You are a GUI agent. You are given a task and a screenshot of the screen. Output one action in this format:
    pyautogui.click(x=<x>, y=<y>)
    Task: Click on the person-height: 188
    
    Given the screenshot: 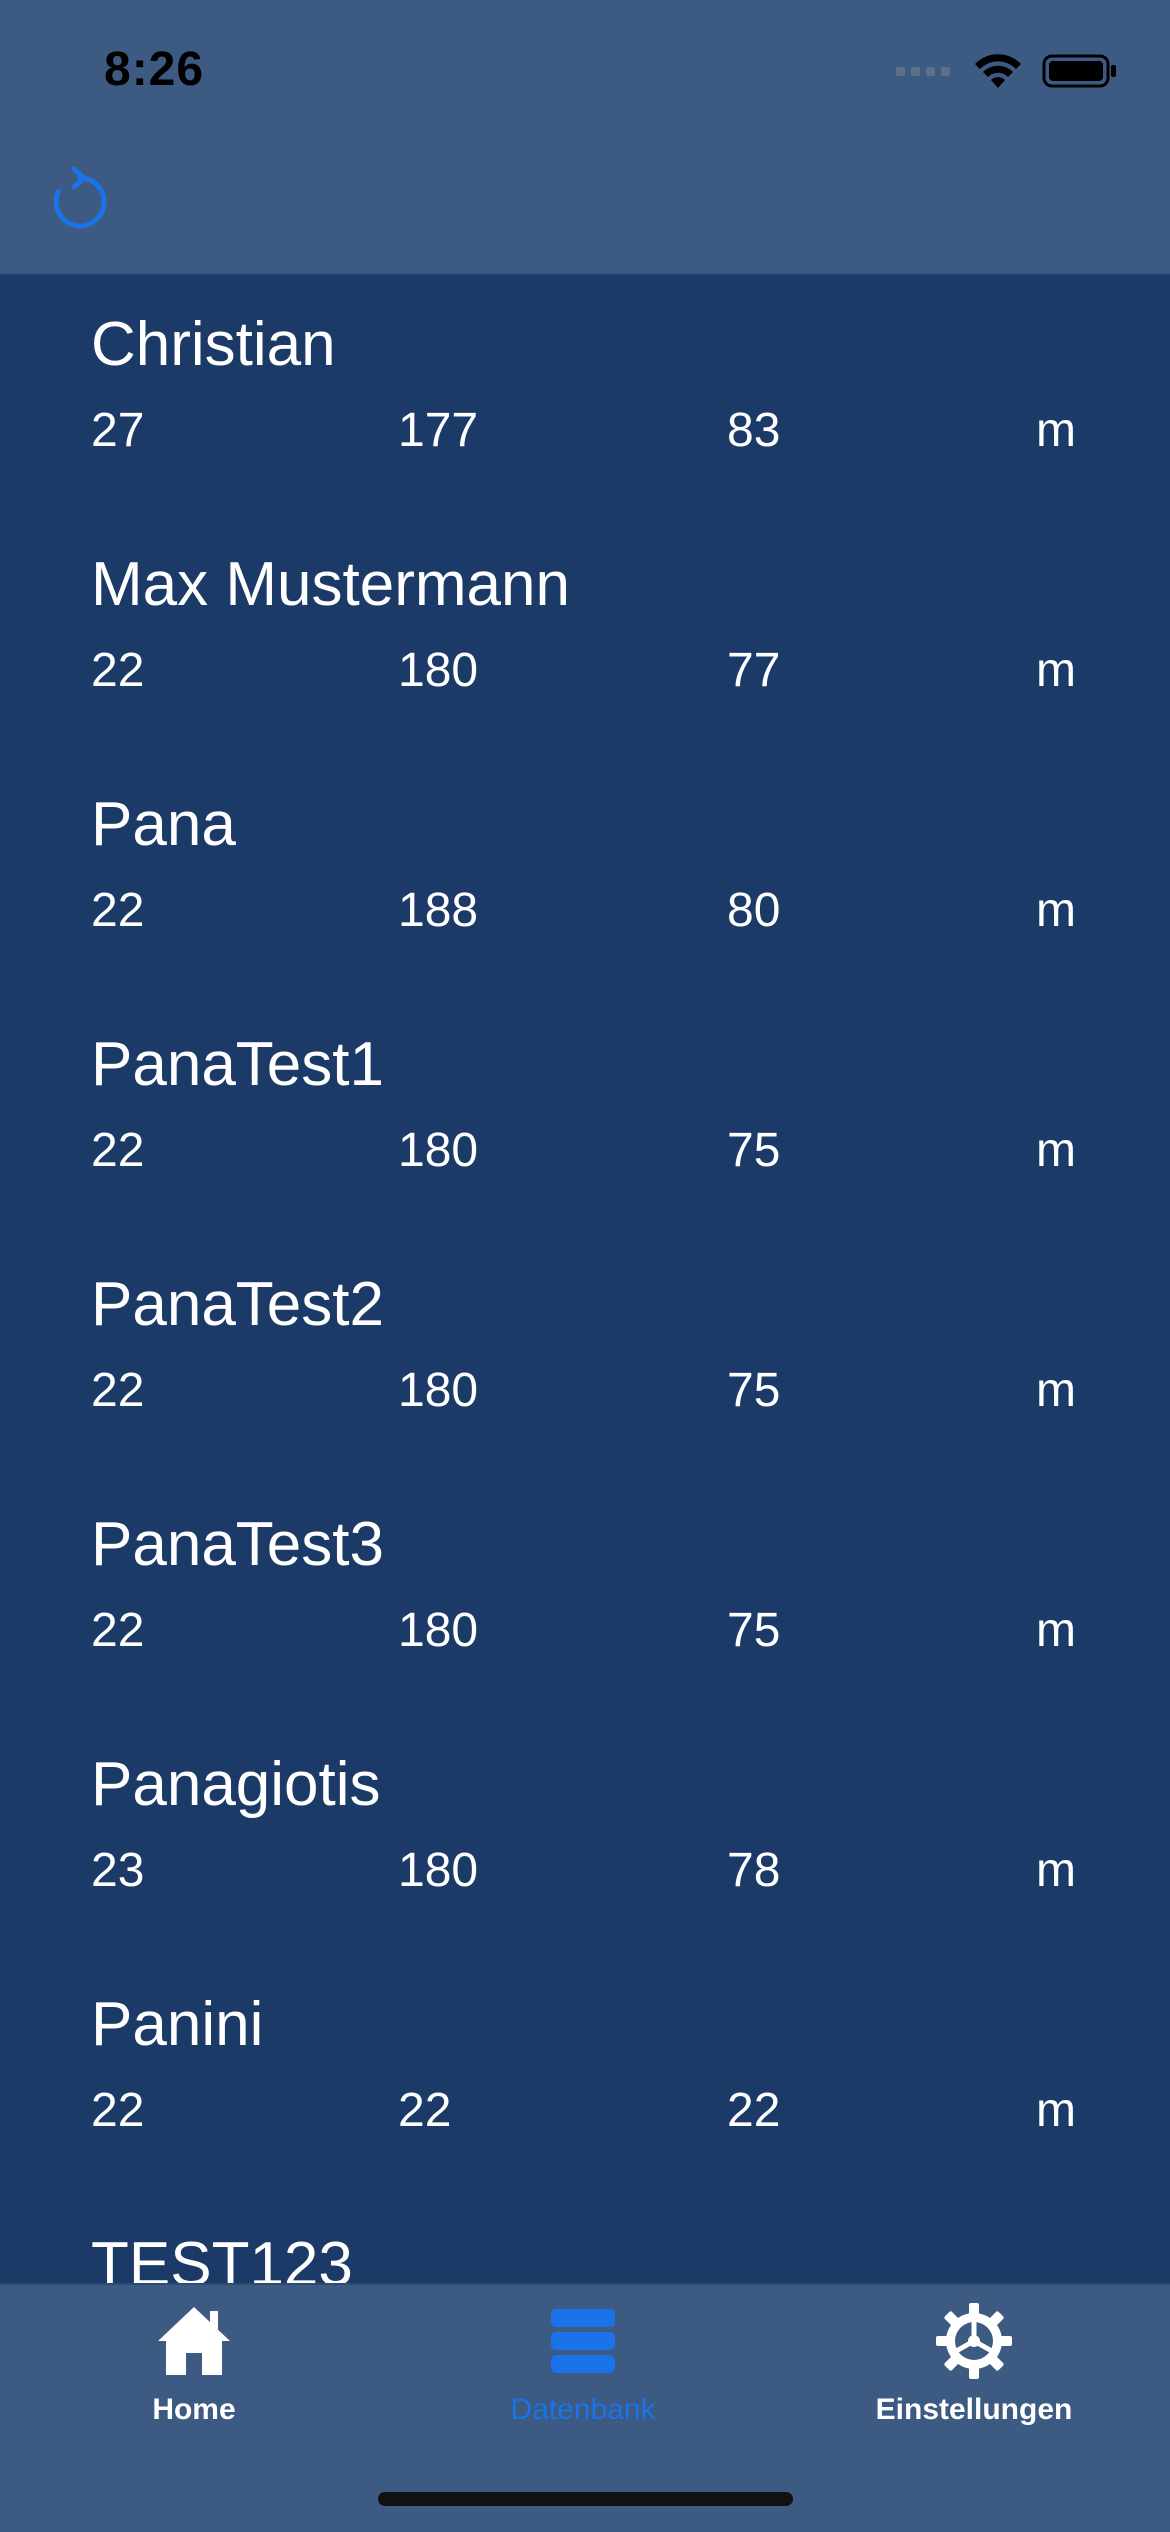 What is the action you would take?
    pyautogui.click(x=438, y=910)
    